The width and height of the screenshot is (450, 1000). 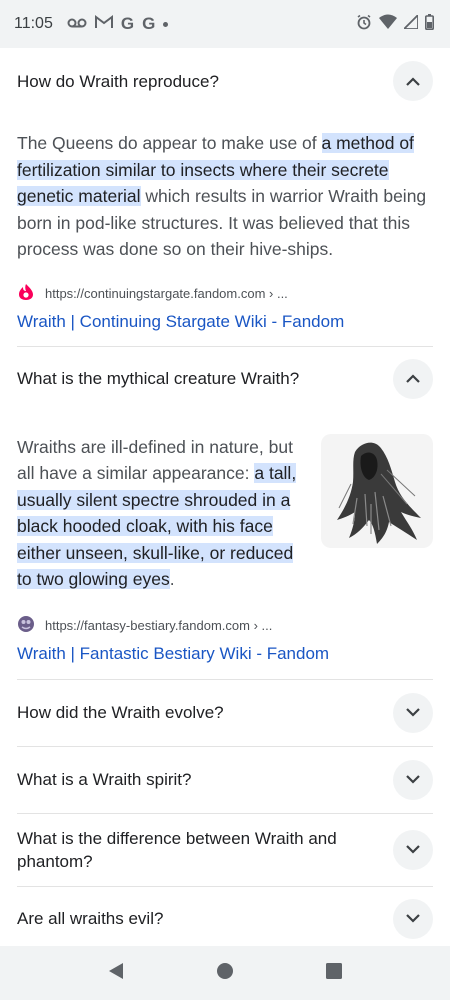 I want to click on system-icons, so click(x=395, y=23).